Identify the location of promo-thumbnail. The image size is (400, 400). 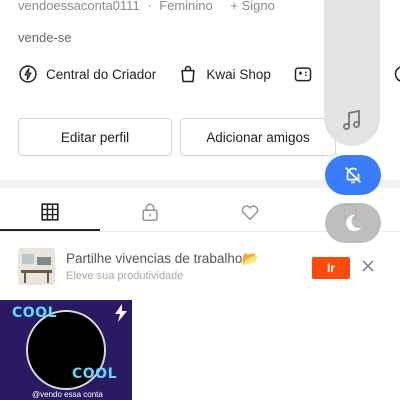
(36, 266).